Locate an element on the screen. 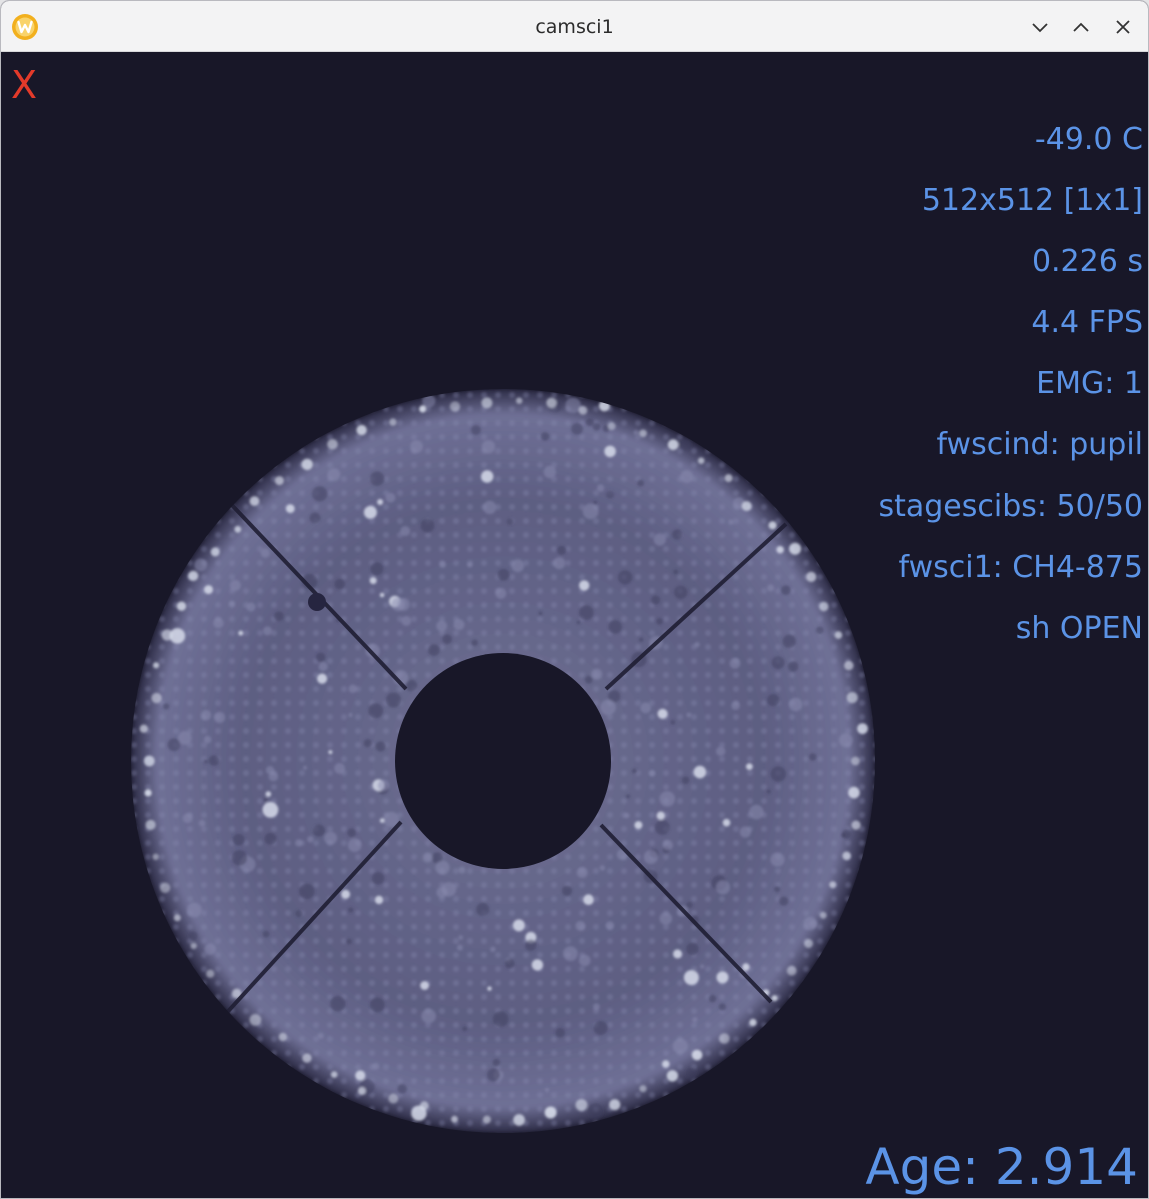 The image size is (1149, 1199). minimize-button is located at coordinates (1040, 27).